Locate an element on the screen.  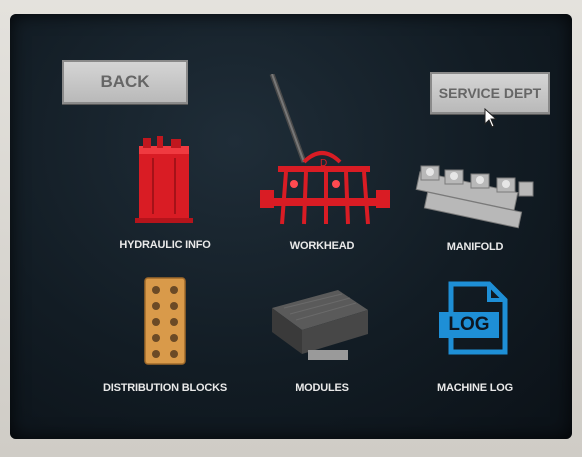
svg-text: D is located at coordinates (323, 163).